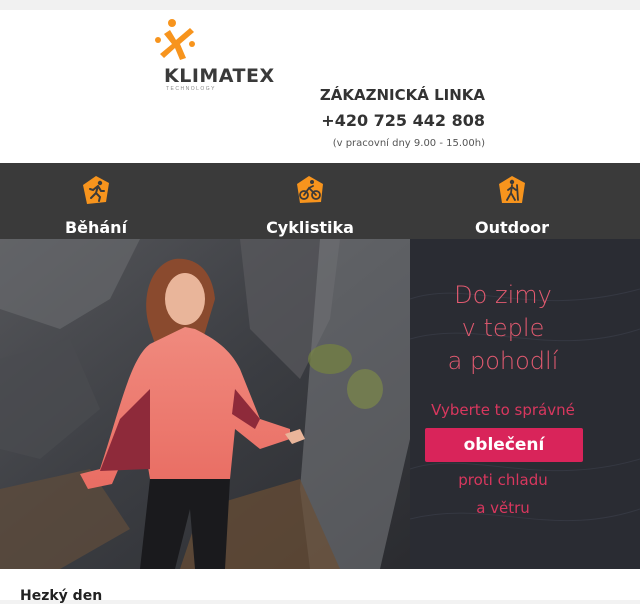  Describe the element at coordinates (220, 58) in the screenshot. I see `klimatex-logo: KLIMATEX TECHNOLOGY` at that location.